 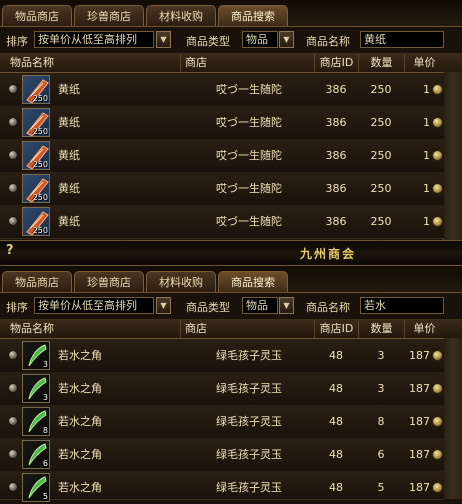 What do you see at coordinates (381, 487) in the screenshot?
I see `quantity: 5` at bounding box center [381, 487].